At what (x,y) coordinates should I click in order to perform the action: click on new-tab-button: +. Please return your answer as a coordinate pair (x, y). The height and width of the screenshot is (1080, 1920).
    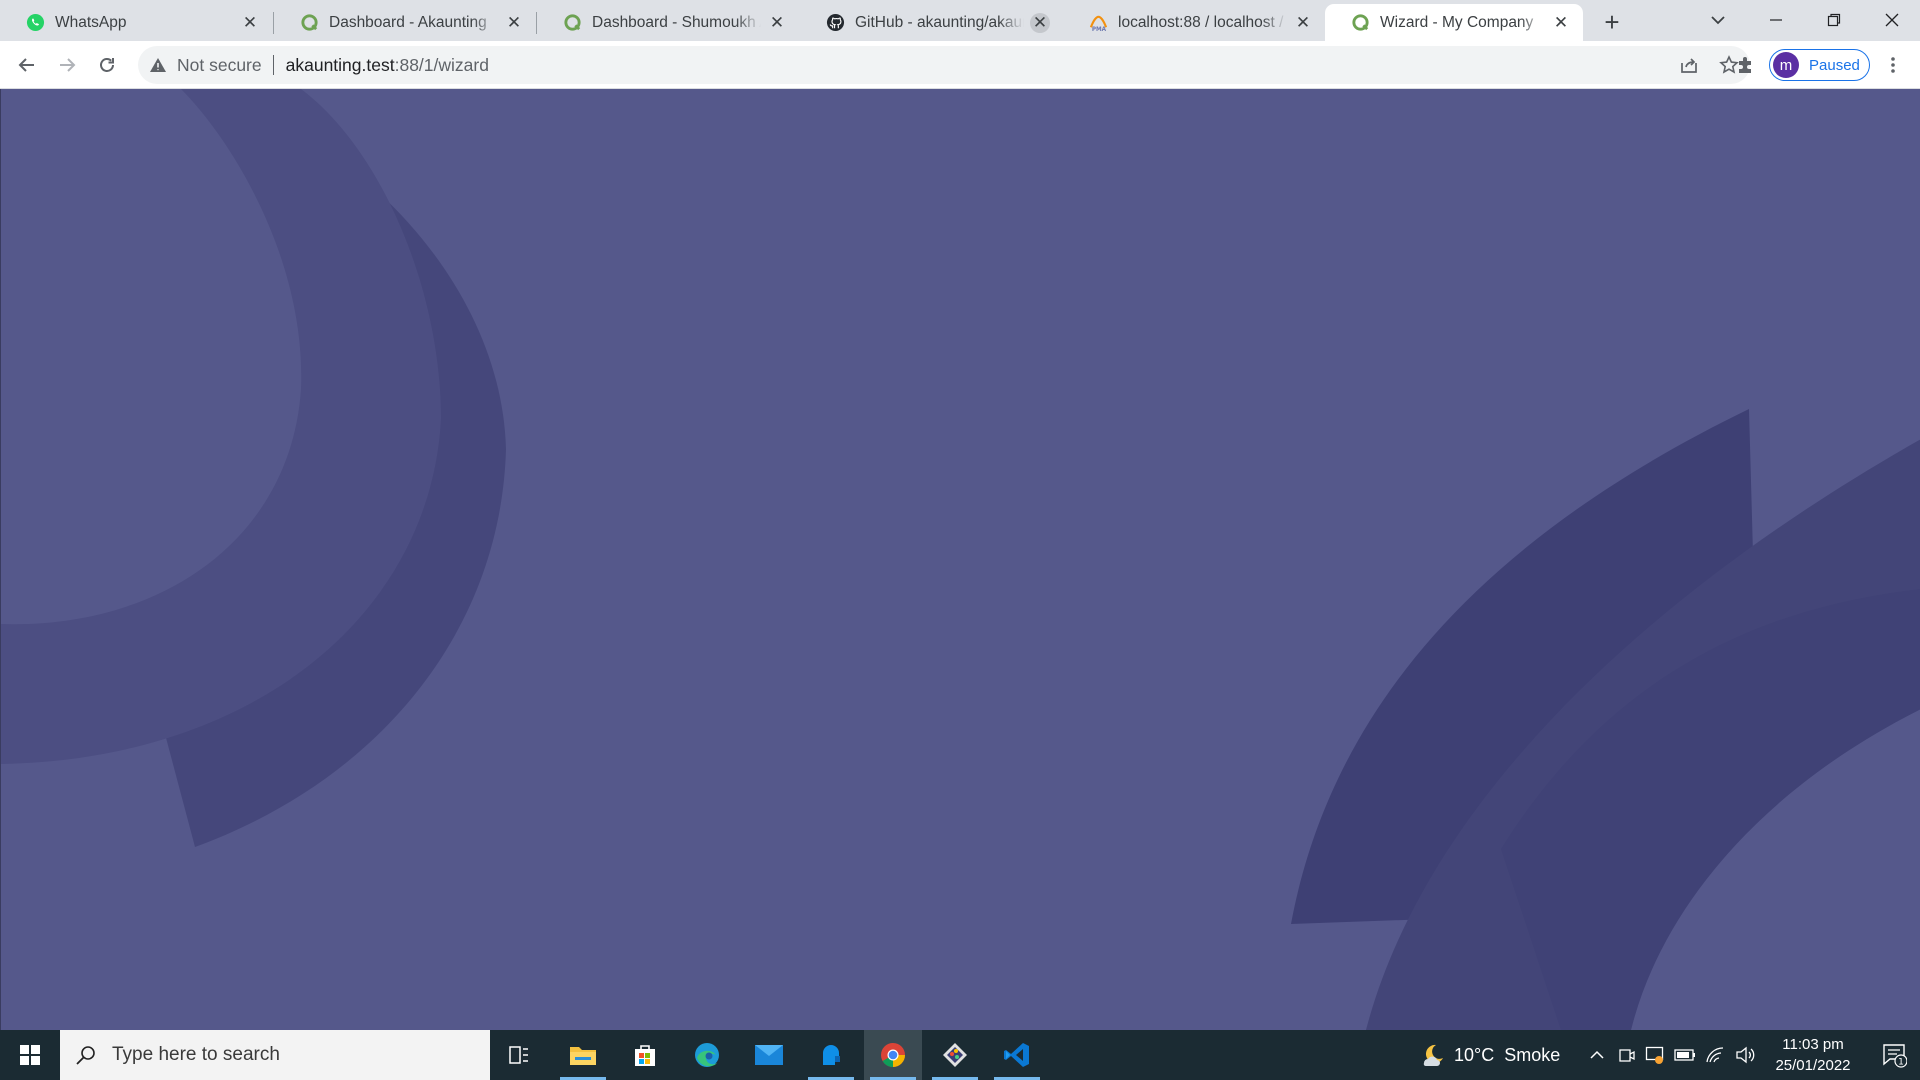
    Looking at the image, I should click on (1612, 22).